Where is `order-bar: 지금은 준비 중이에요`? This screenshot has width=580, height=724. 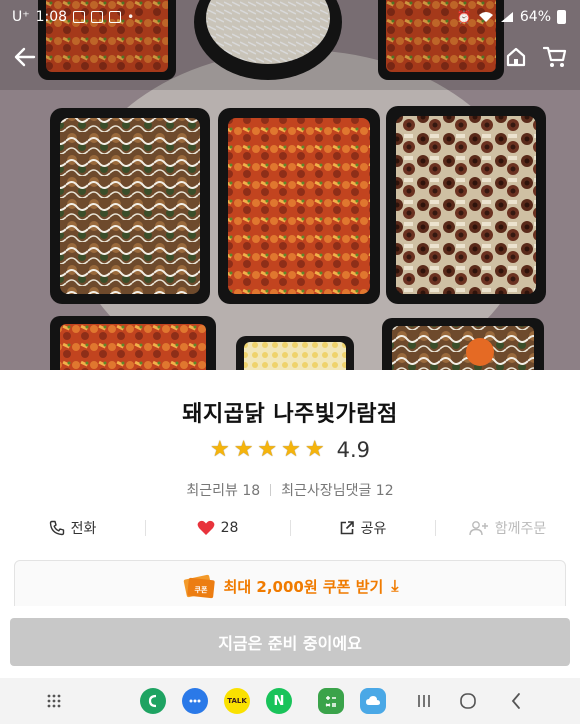
order-bar: 지금은 준비 중이에요 is located at coordinates (290, 642).